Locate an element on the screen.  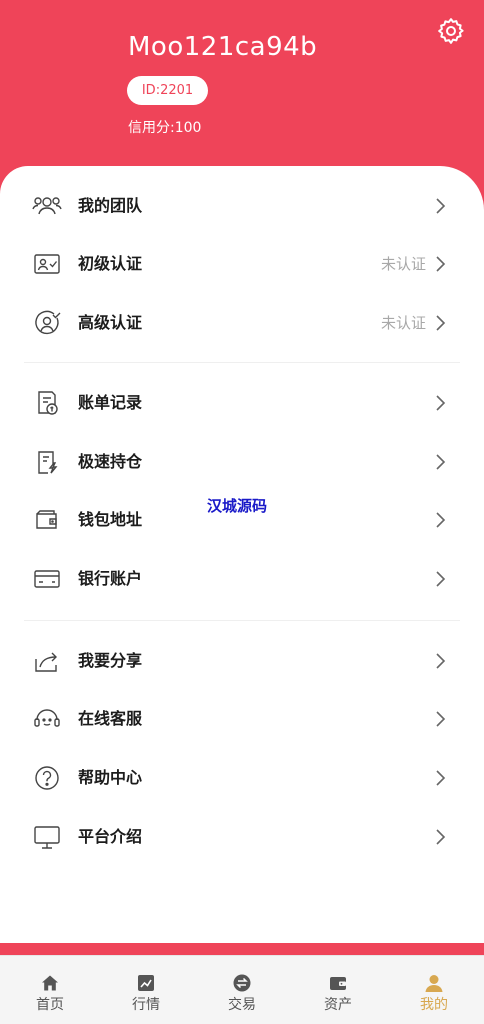
menu-item-label: 账单记录 is located at coordinates (110, 402).